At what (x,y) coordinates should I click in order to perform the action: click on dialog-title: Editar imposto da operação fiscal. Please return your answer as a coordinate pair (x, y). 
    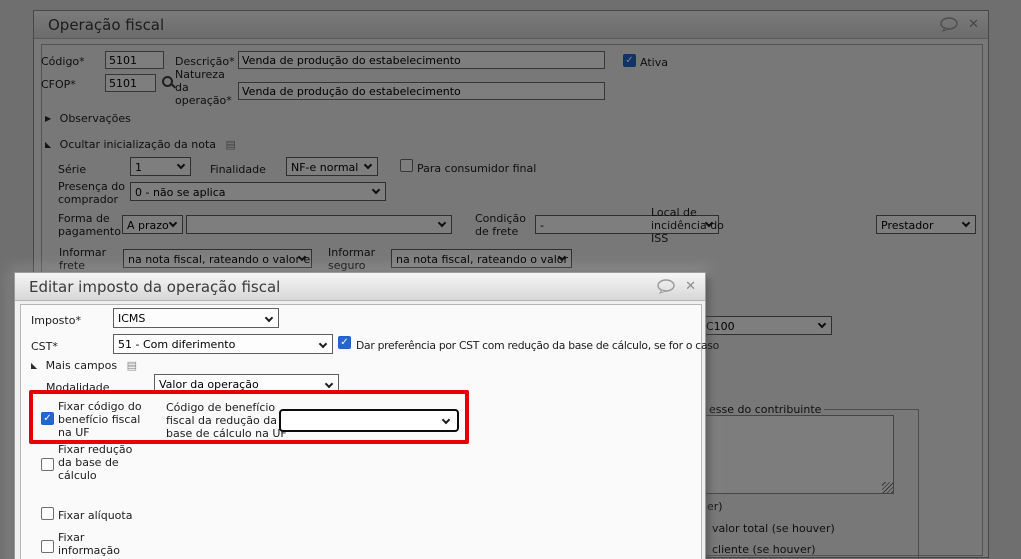
    Looking at the image, I should click on (155, 286).